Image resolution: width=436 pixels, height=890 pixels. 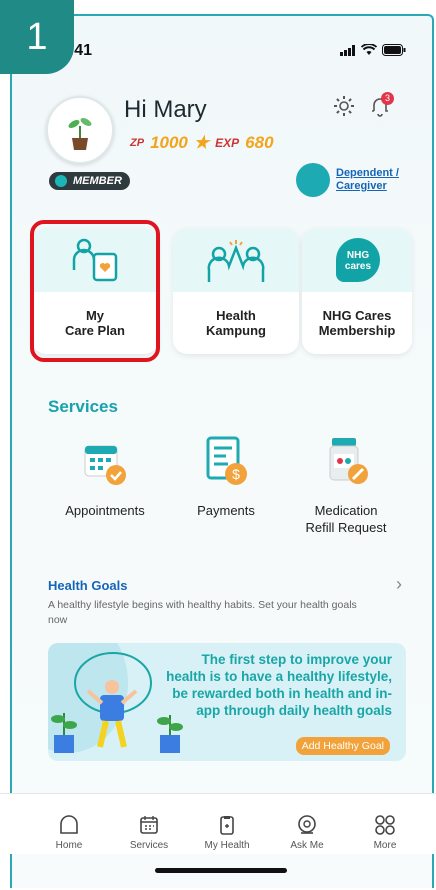 I want to click on nhg-cares-logo: NHG cares, so click(x=358, y=260).